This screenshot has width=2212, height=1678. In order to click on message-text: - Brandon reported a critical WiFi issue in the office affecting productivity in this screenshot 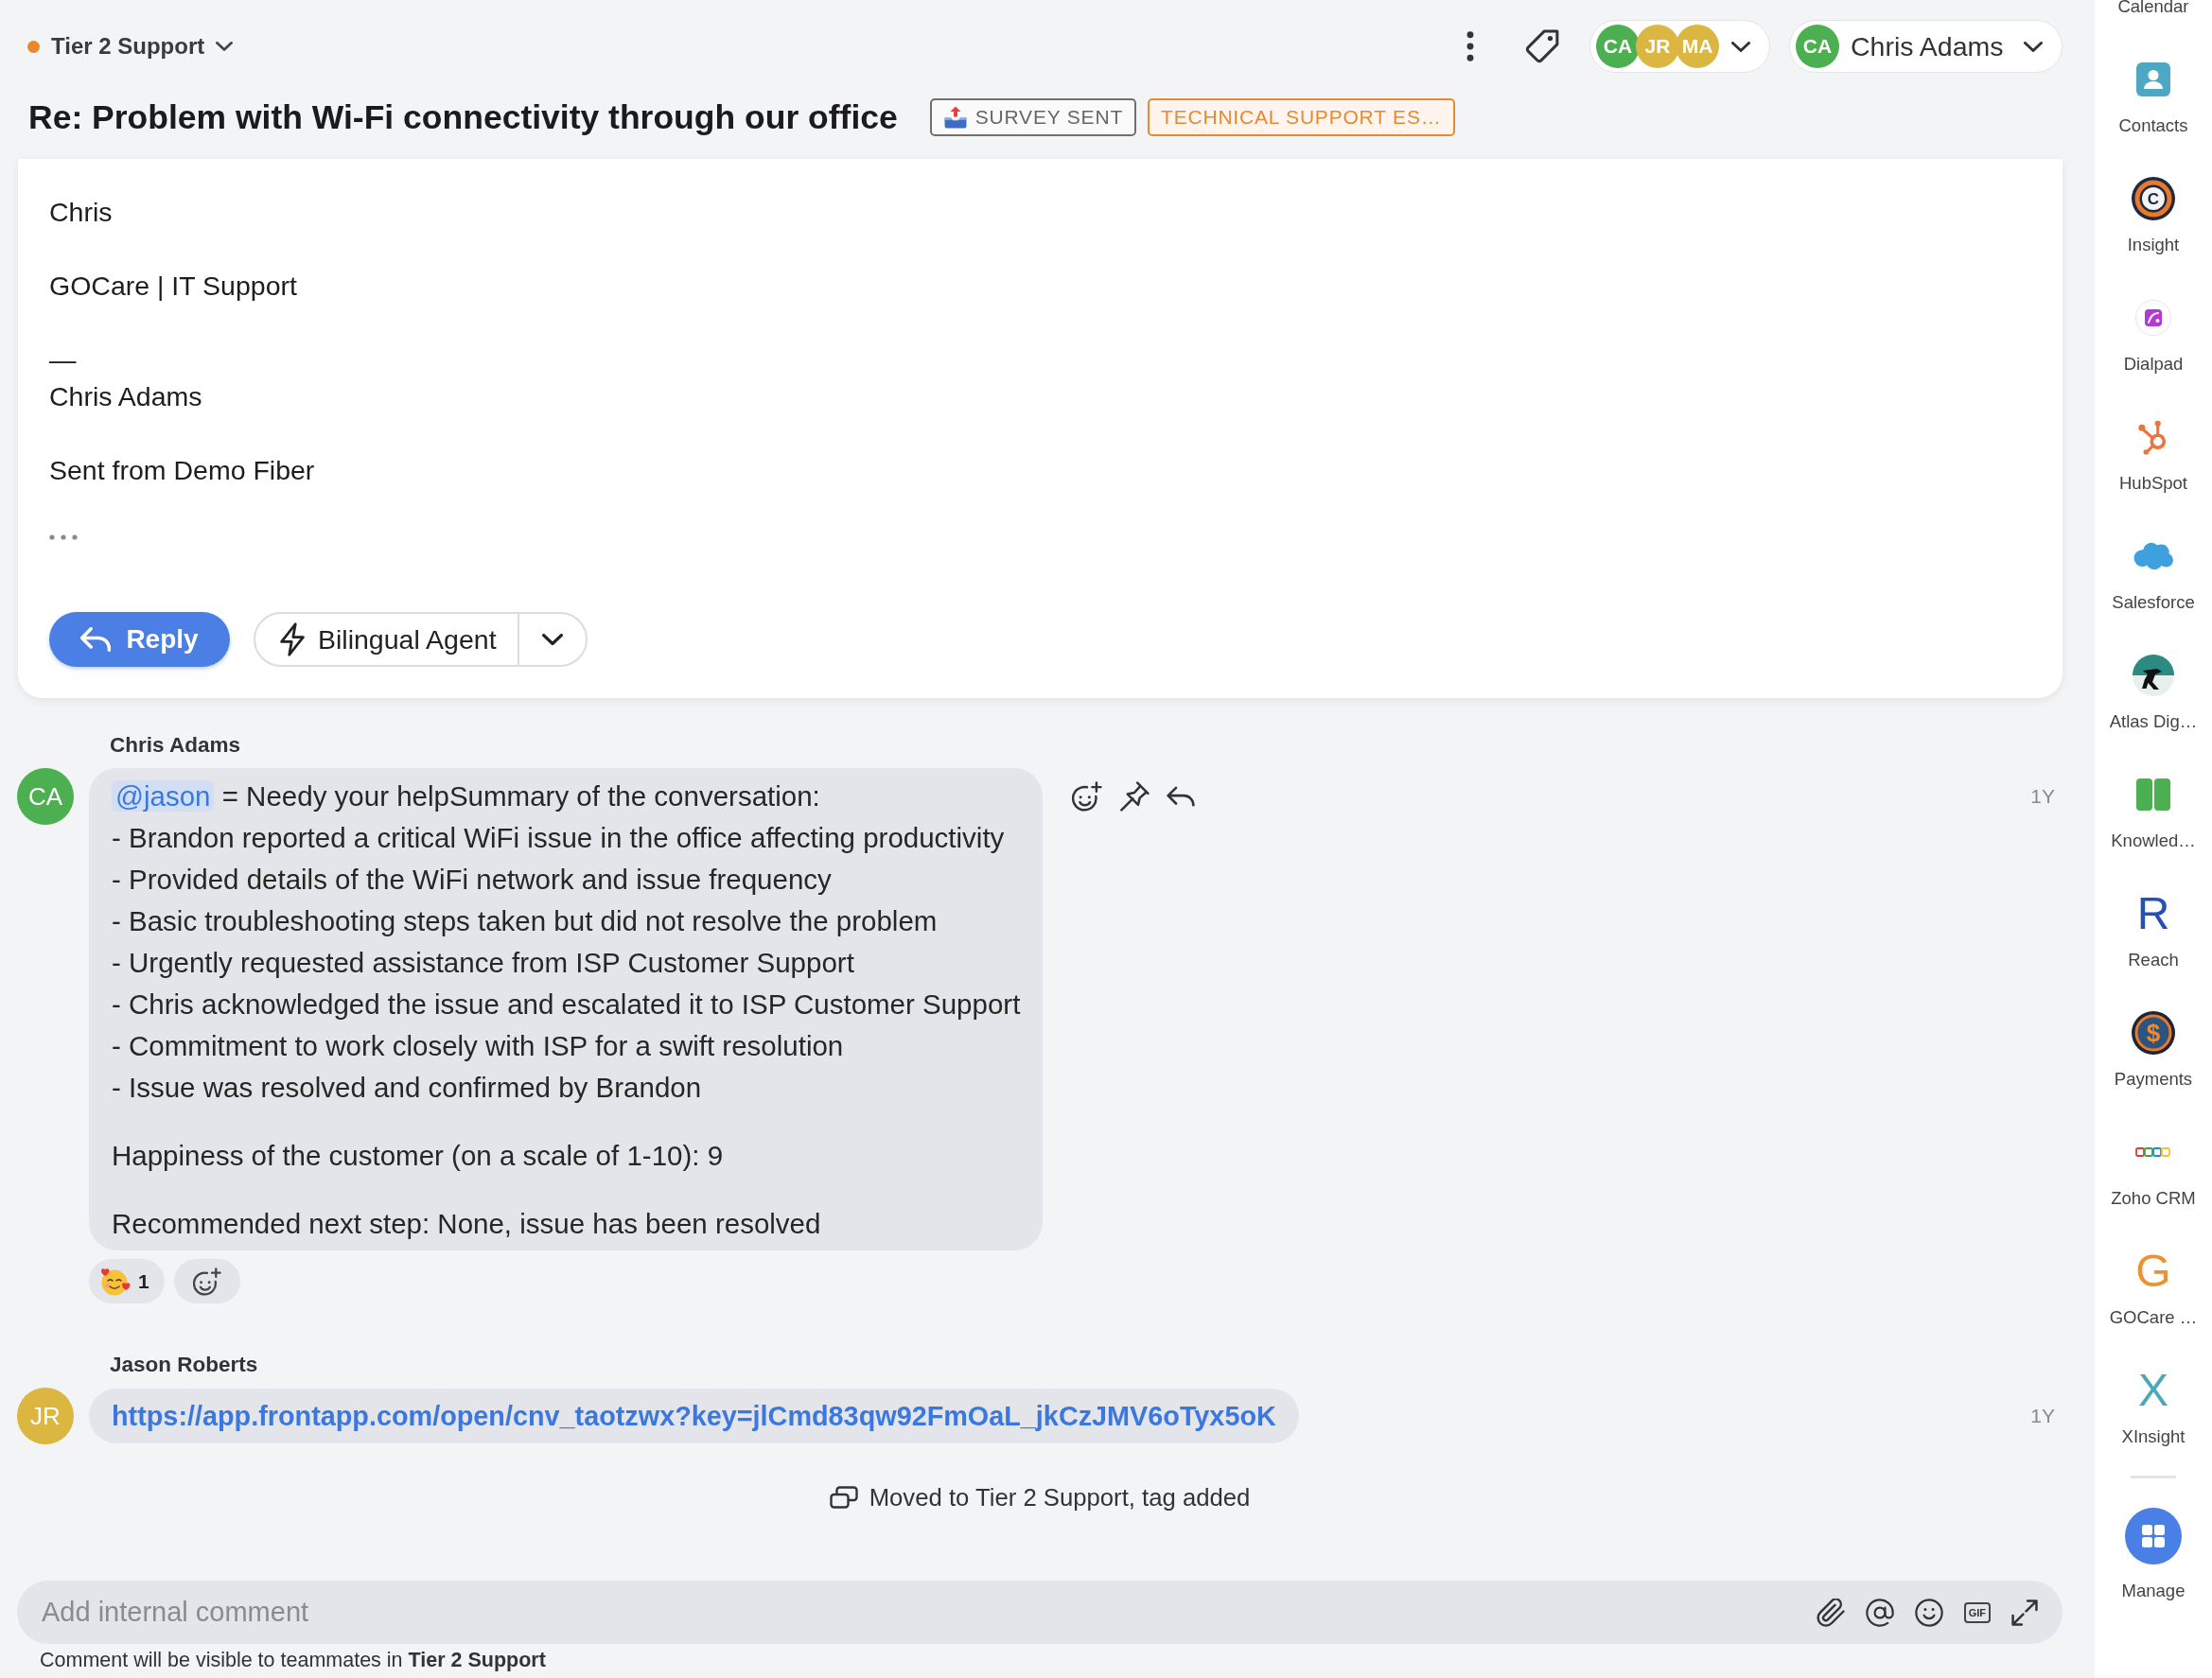, I will do `click(558, 838)`.